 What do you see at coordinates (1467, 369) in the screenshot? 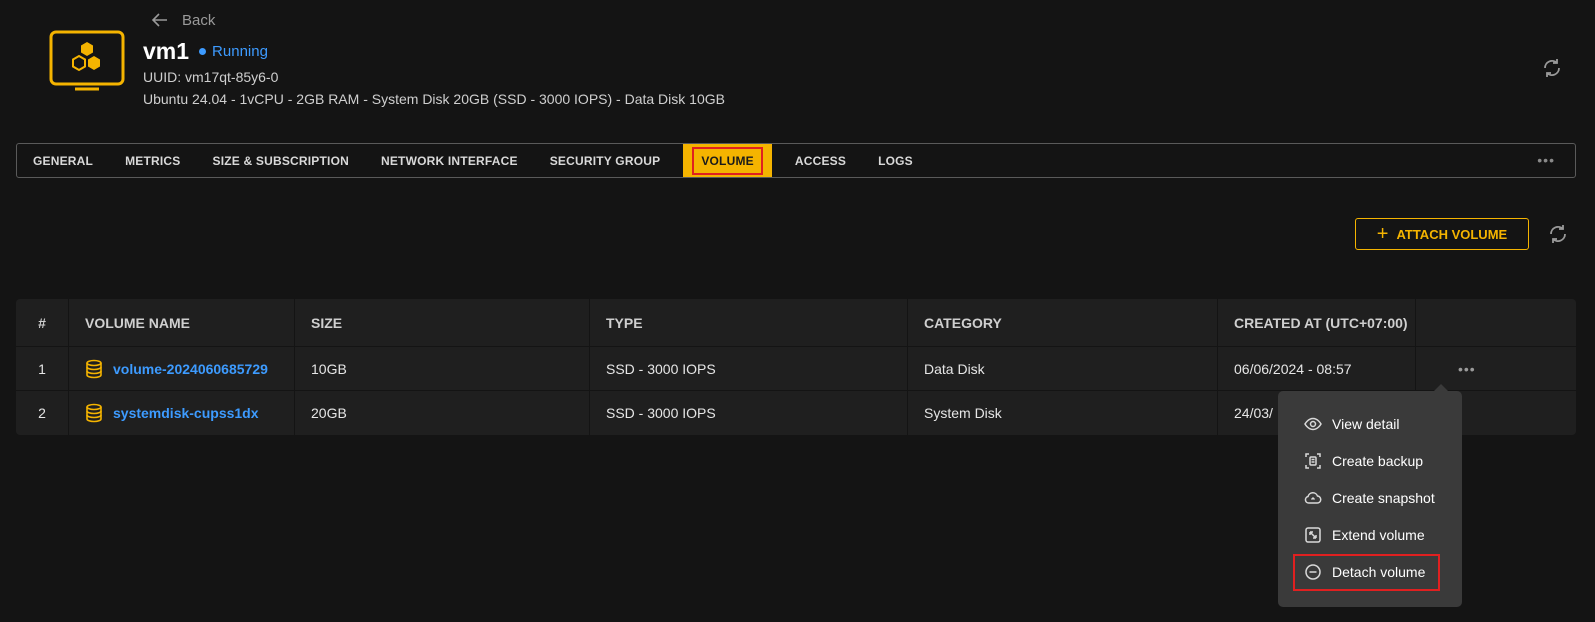
I see `row-actions-icon: •••` at bounding box center [1467, 369].